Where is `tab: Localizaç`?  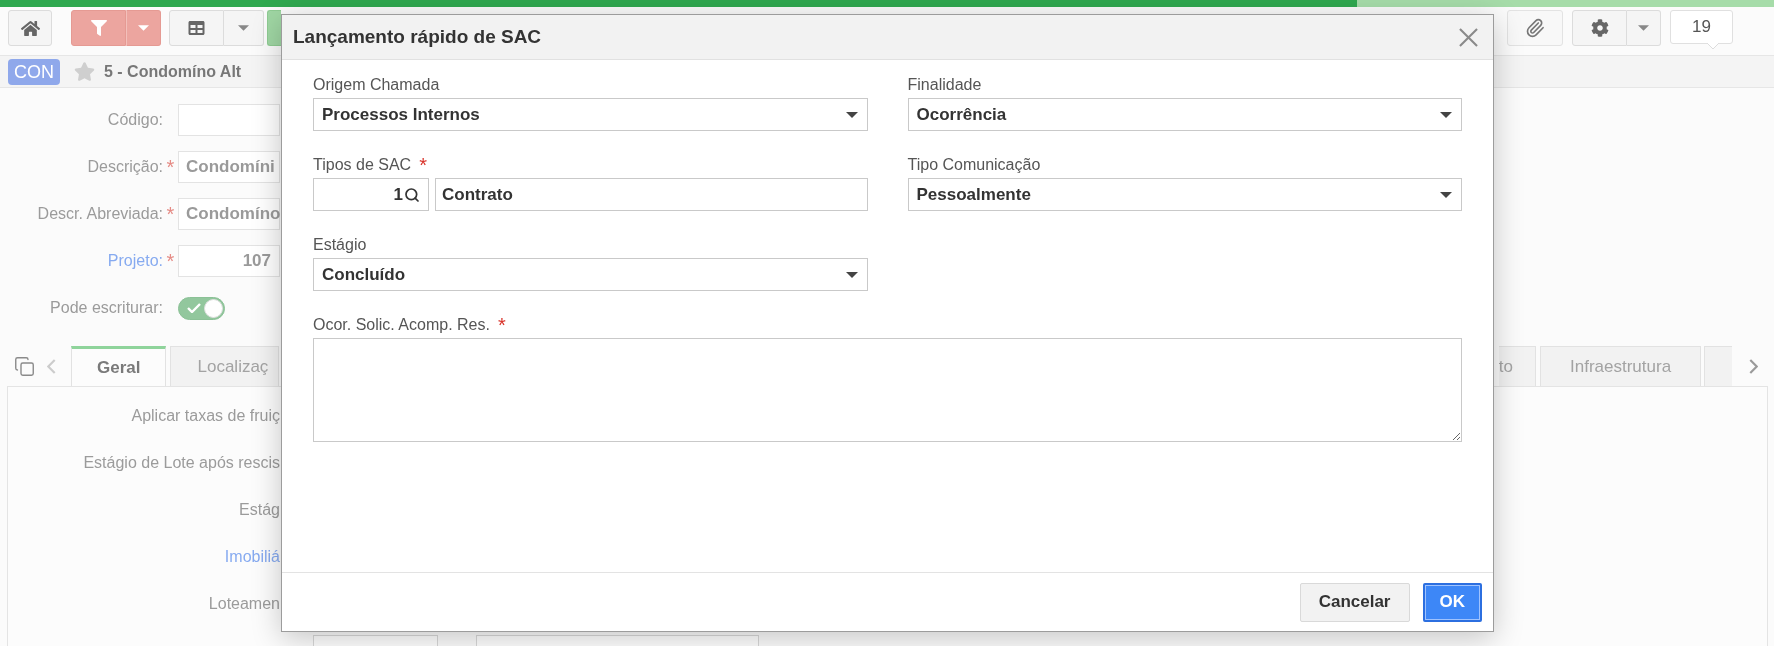 tab: Localizaç is located at coordinates (224, 366).